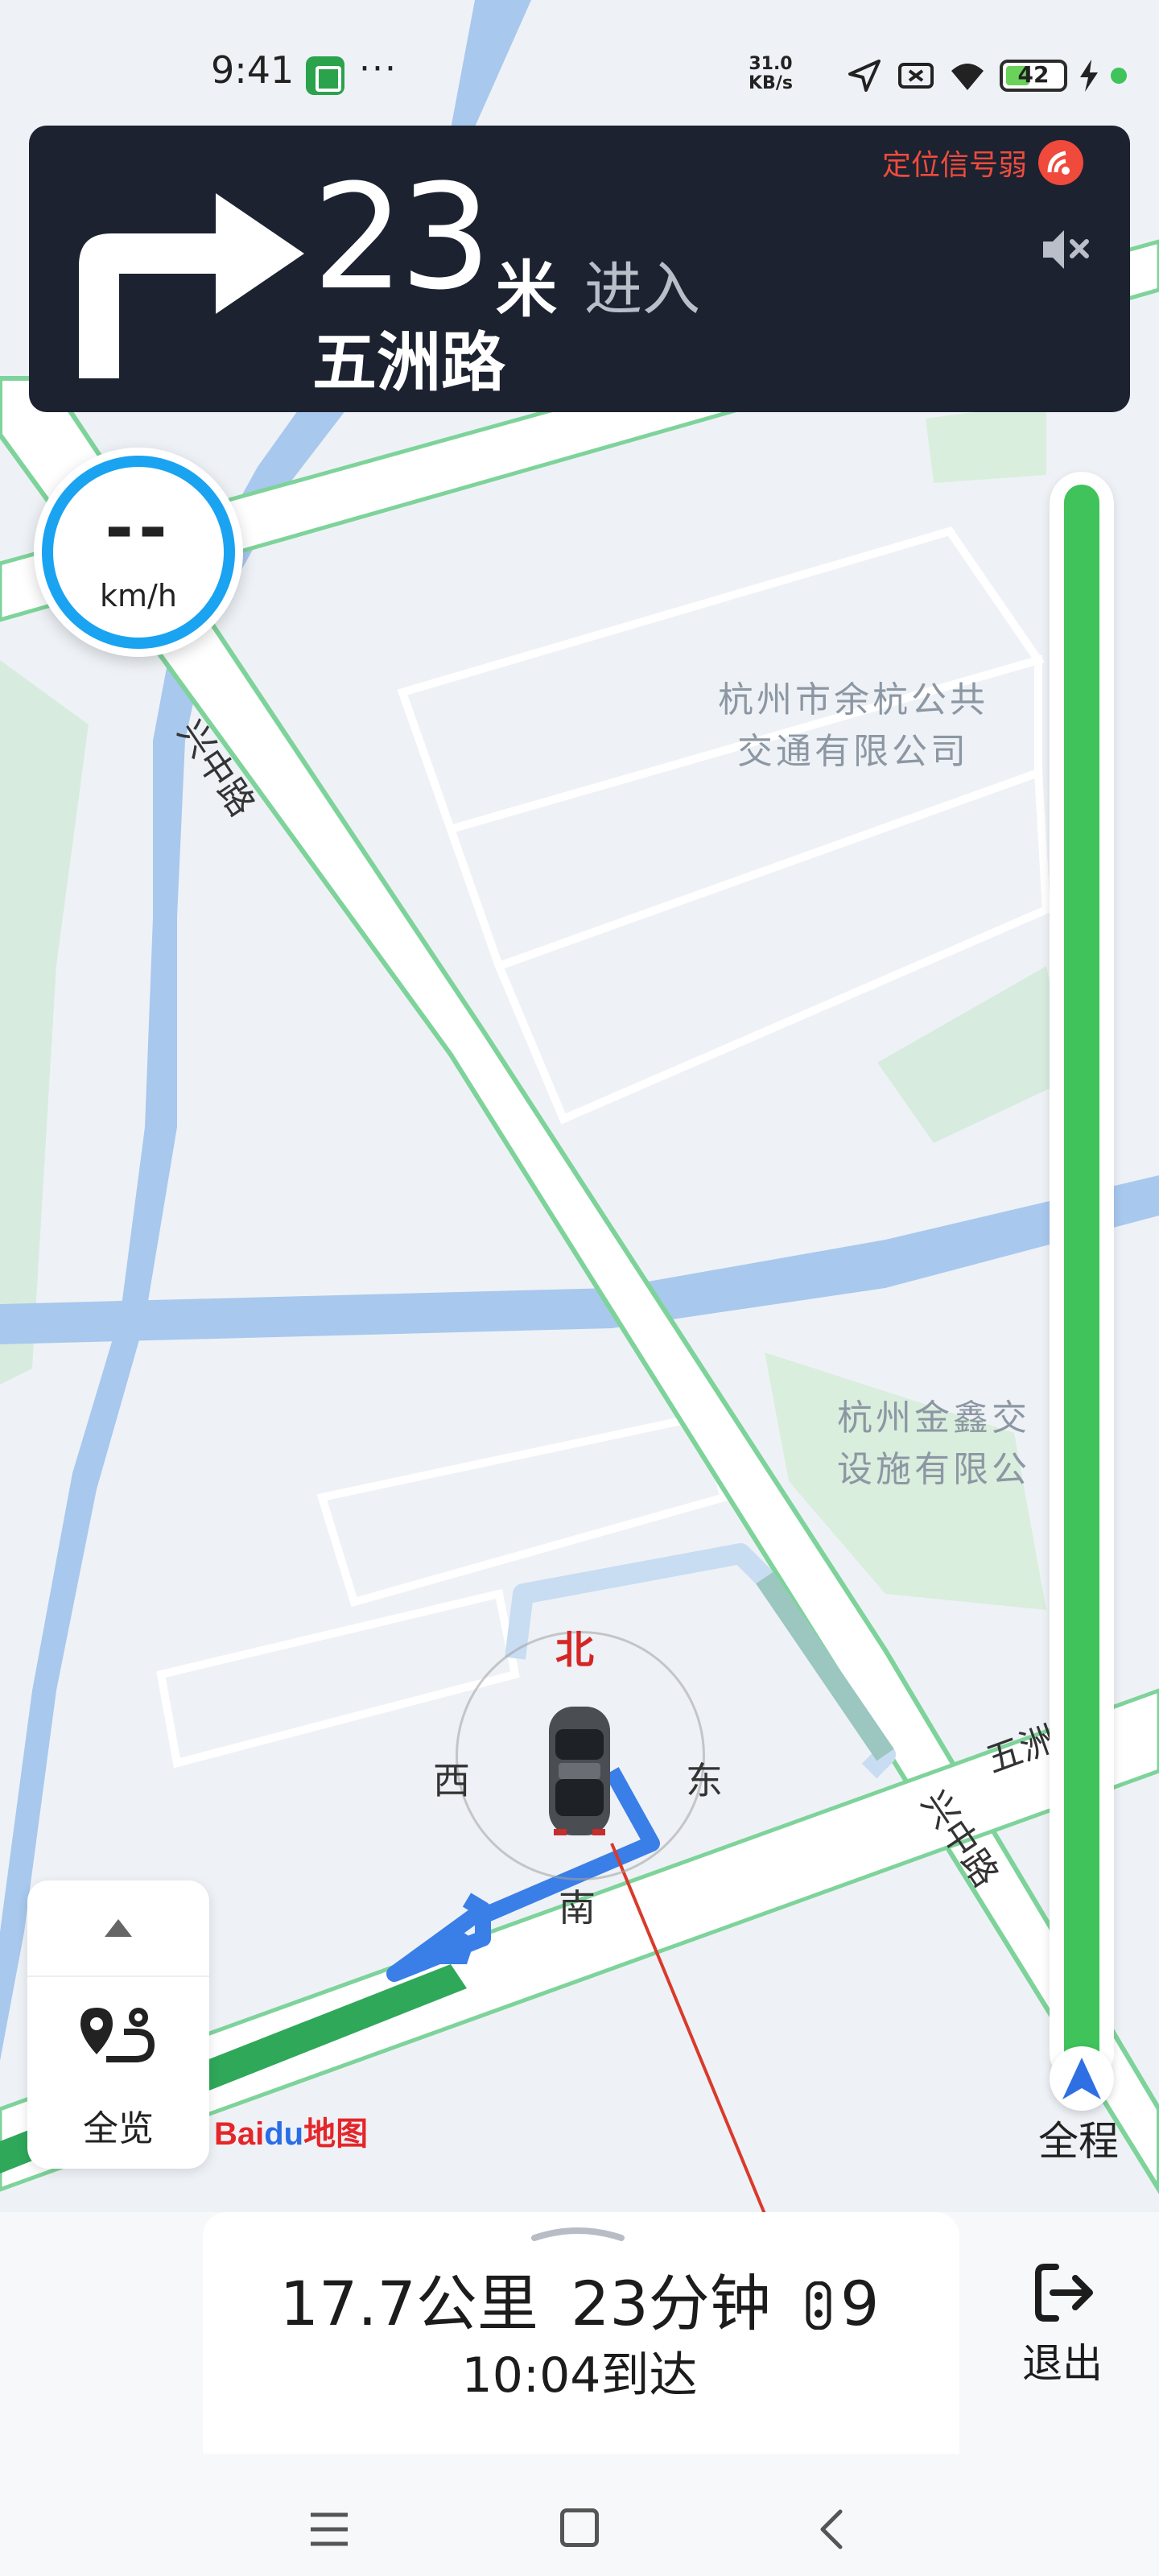  I want to click on turn-distance: 23, so click(402, 238).